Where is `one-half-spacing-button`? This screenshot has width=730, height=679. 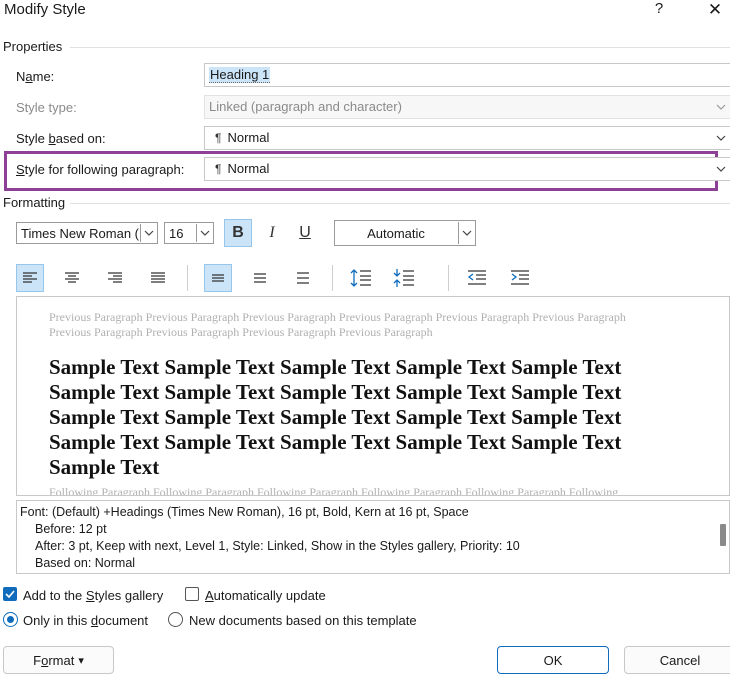 one-half-spacing-button is located at coordinates (260, 278).